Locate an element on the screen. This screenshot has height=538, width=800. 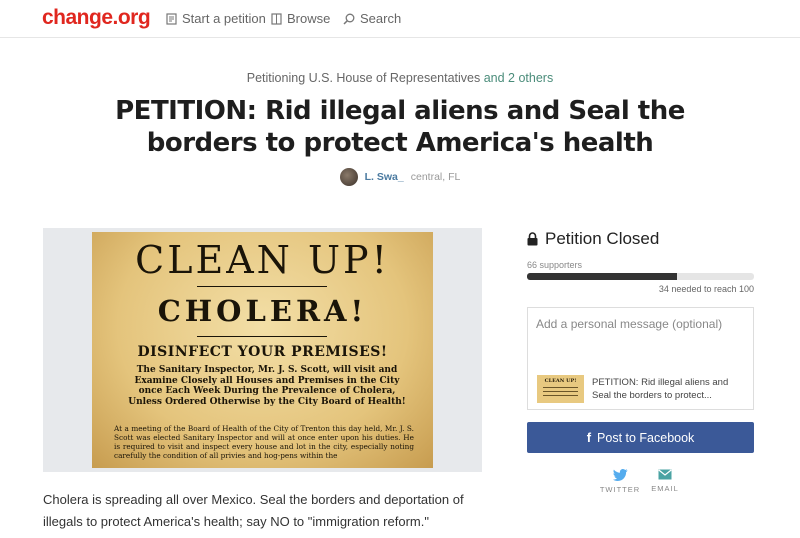
signatures-needed: 34 needed to reach 100 is located at coordinates (706, 289).